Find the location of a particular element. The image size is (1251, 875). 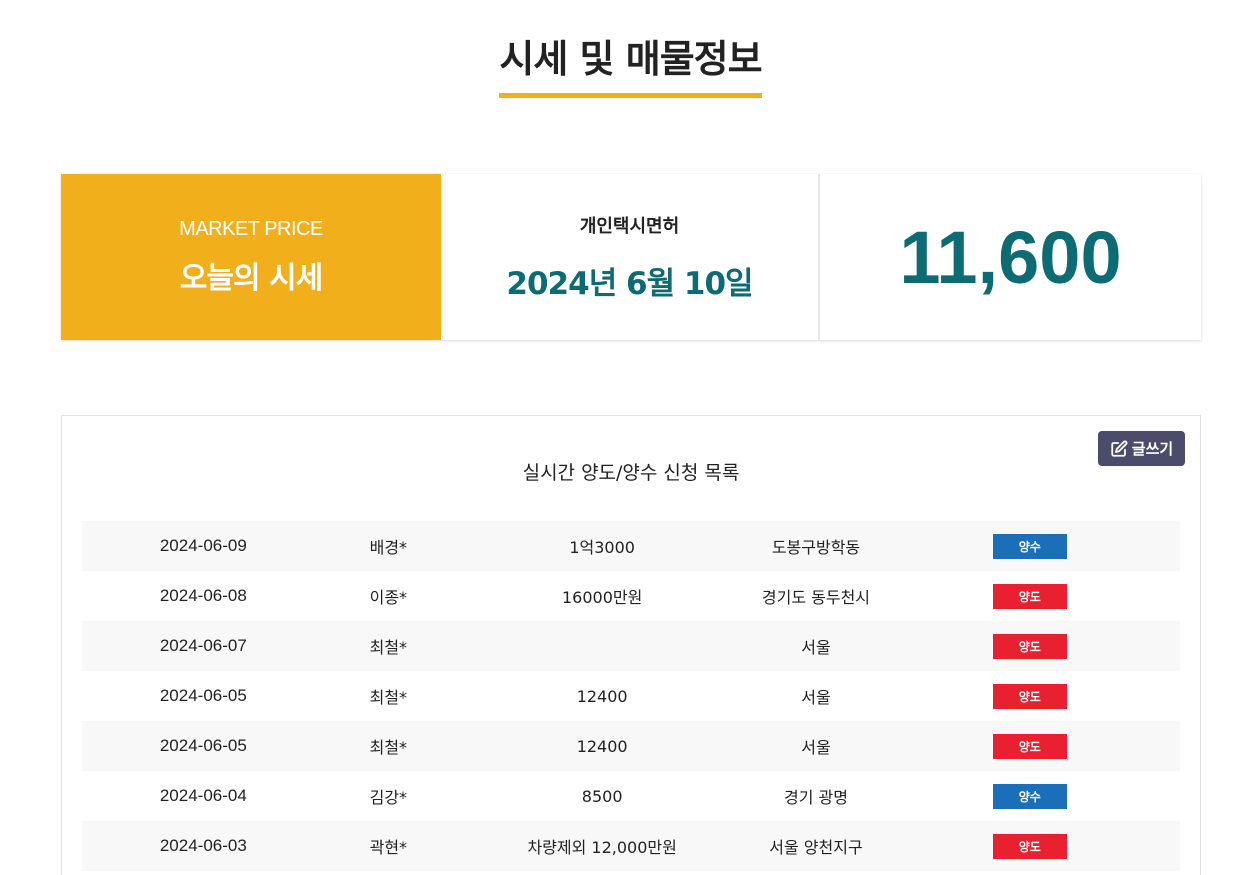

page-title: 시세 및 매물정보 is located at coordinates (631, 63).